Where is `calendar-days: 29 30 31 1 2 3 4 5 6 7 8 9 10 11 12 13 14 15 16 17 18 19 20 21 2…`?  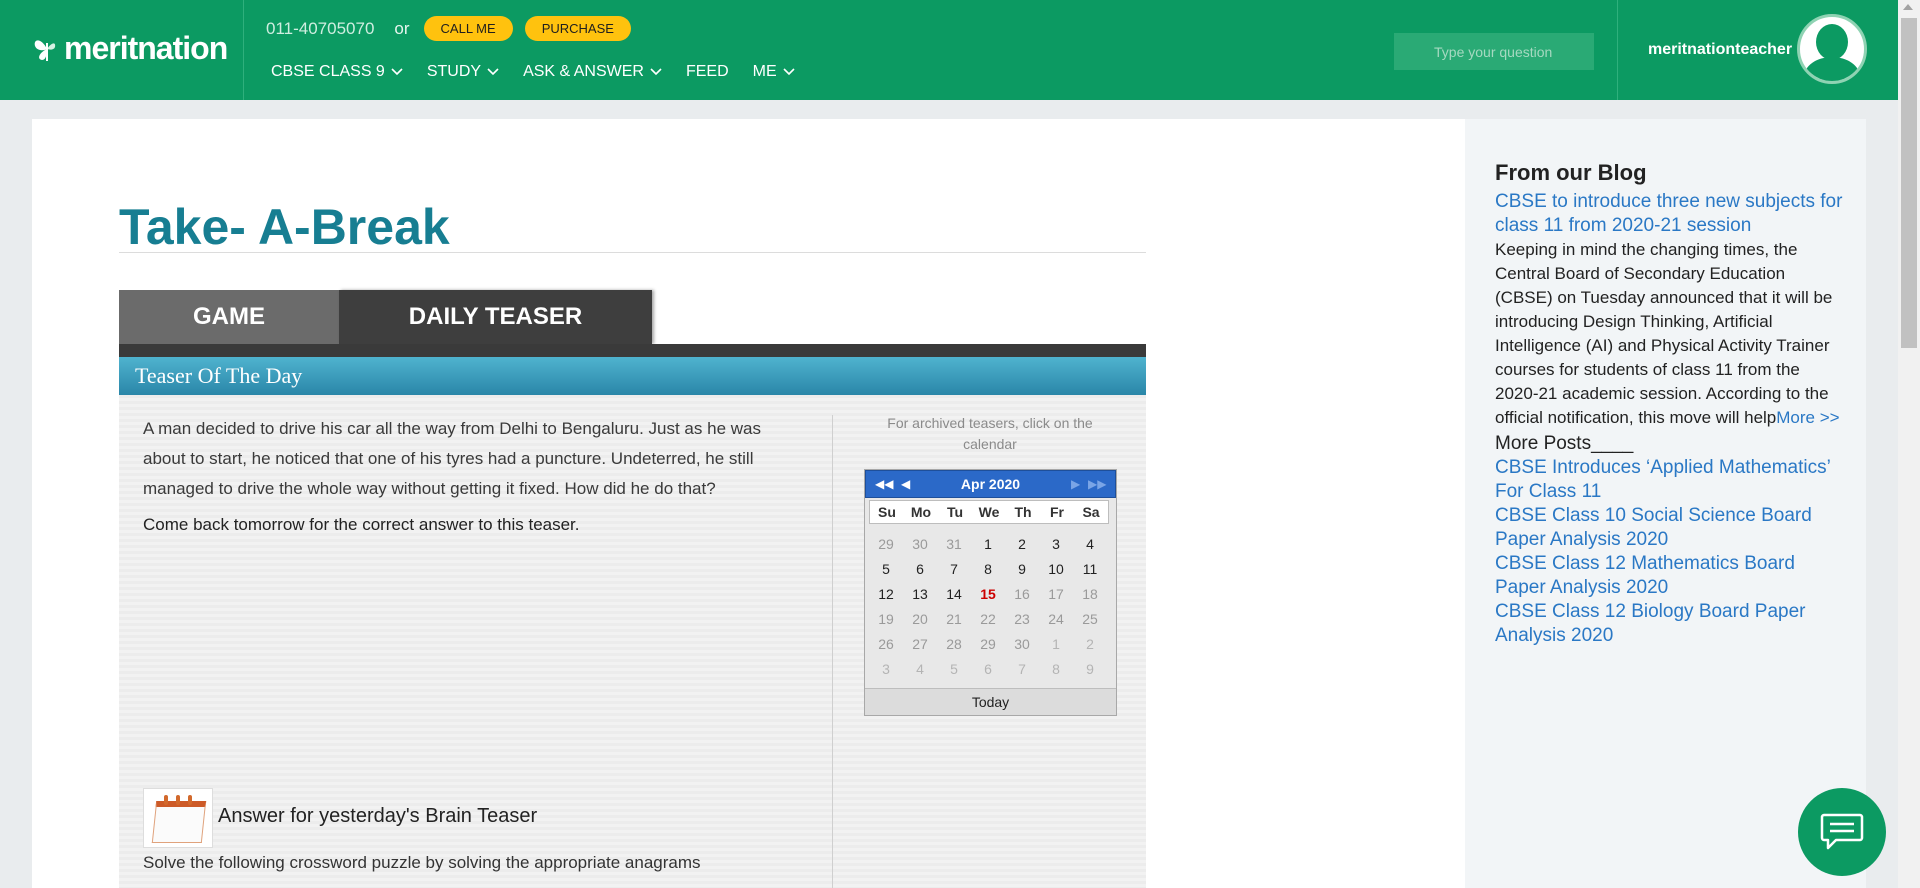 calendar-days: 29 30 31 1 2 3 4 5 6 7 8 9 10 11 12 13 14 15 16 17 18 19 20 21 2… is located at coordinates (991, 607).